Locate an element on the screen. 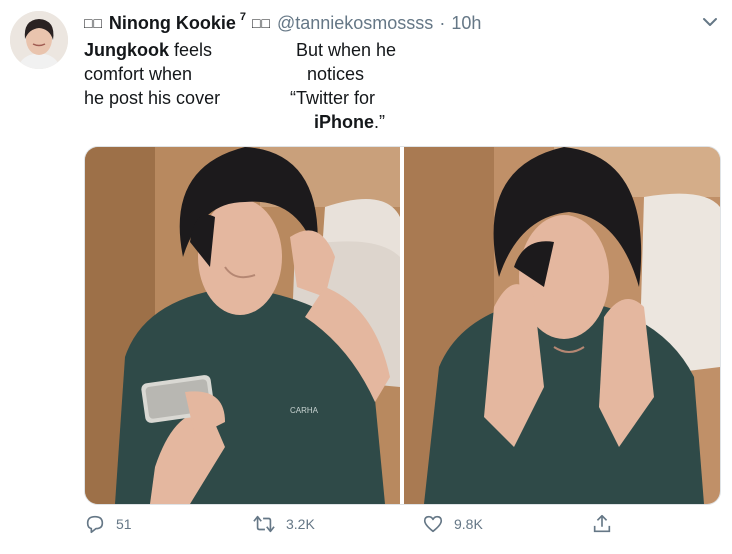 The width and height of the screenshot is (732, 554). avatar is located at coordinates (39, 40).